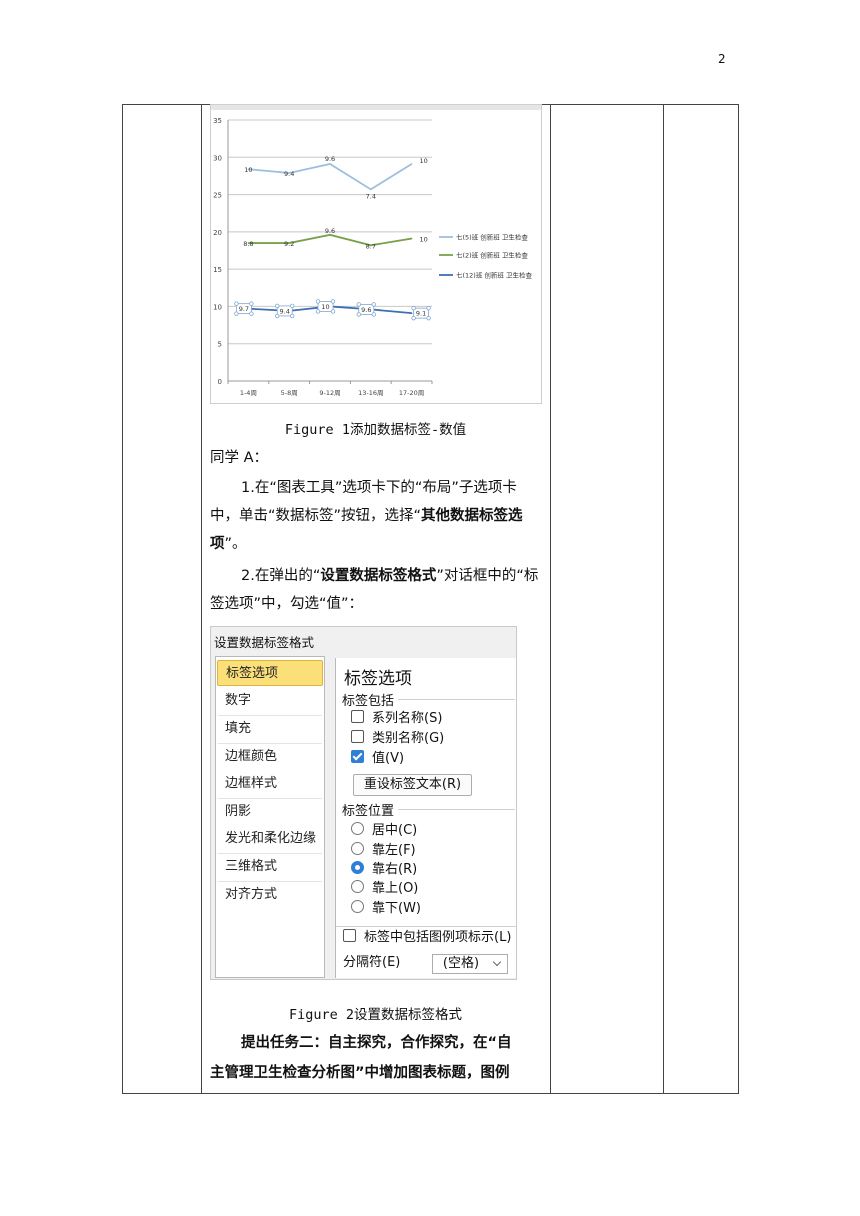  Describe the element at coordinates (270, 784) in the screenshot. I see `nav-border-style: 边框样式` at that location.